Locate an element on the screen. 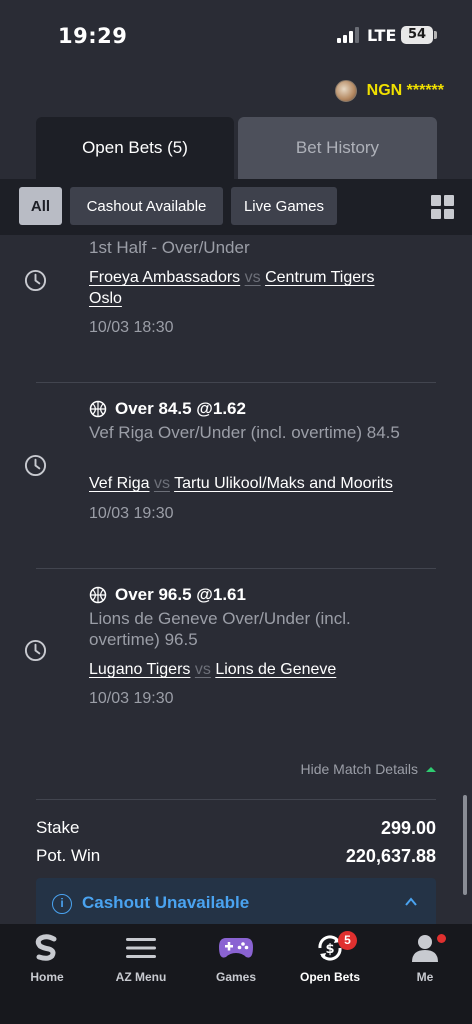 The height and width of the screenshot is (1024, 472). bets-tabs: Open Bets (5) Bet History is located at coordinates (236, 148).